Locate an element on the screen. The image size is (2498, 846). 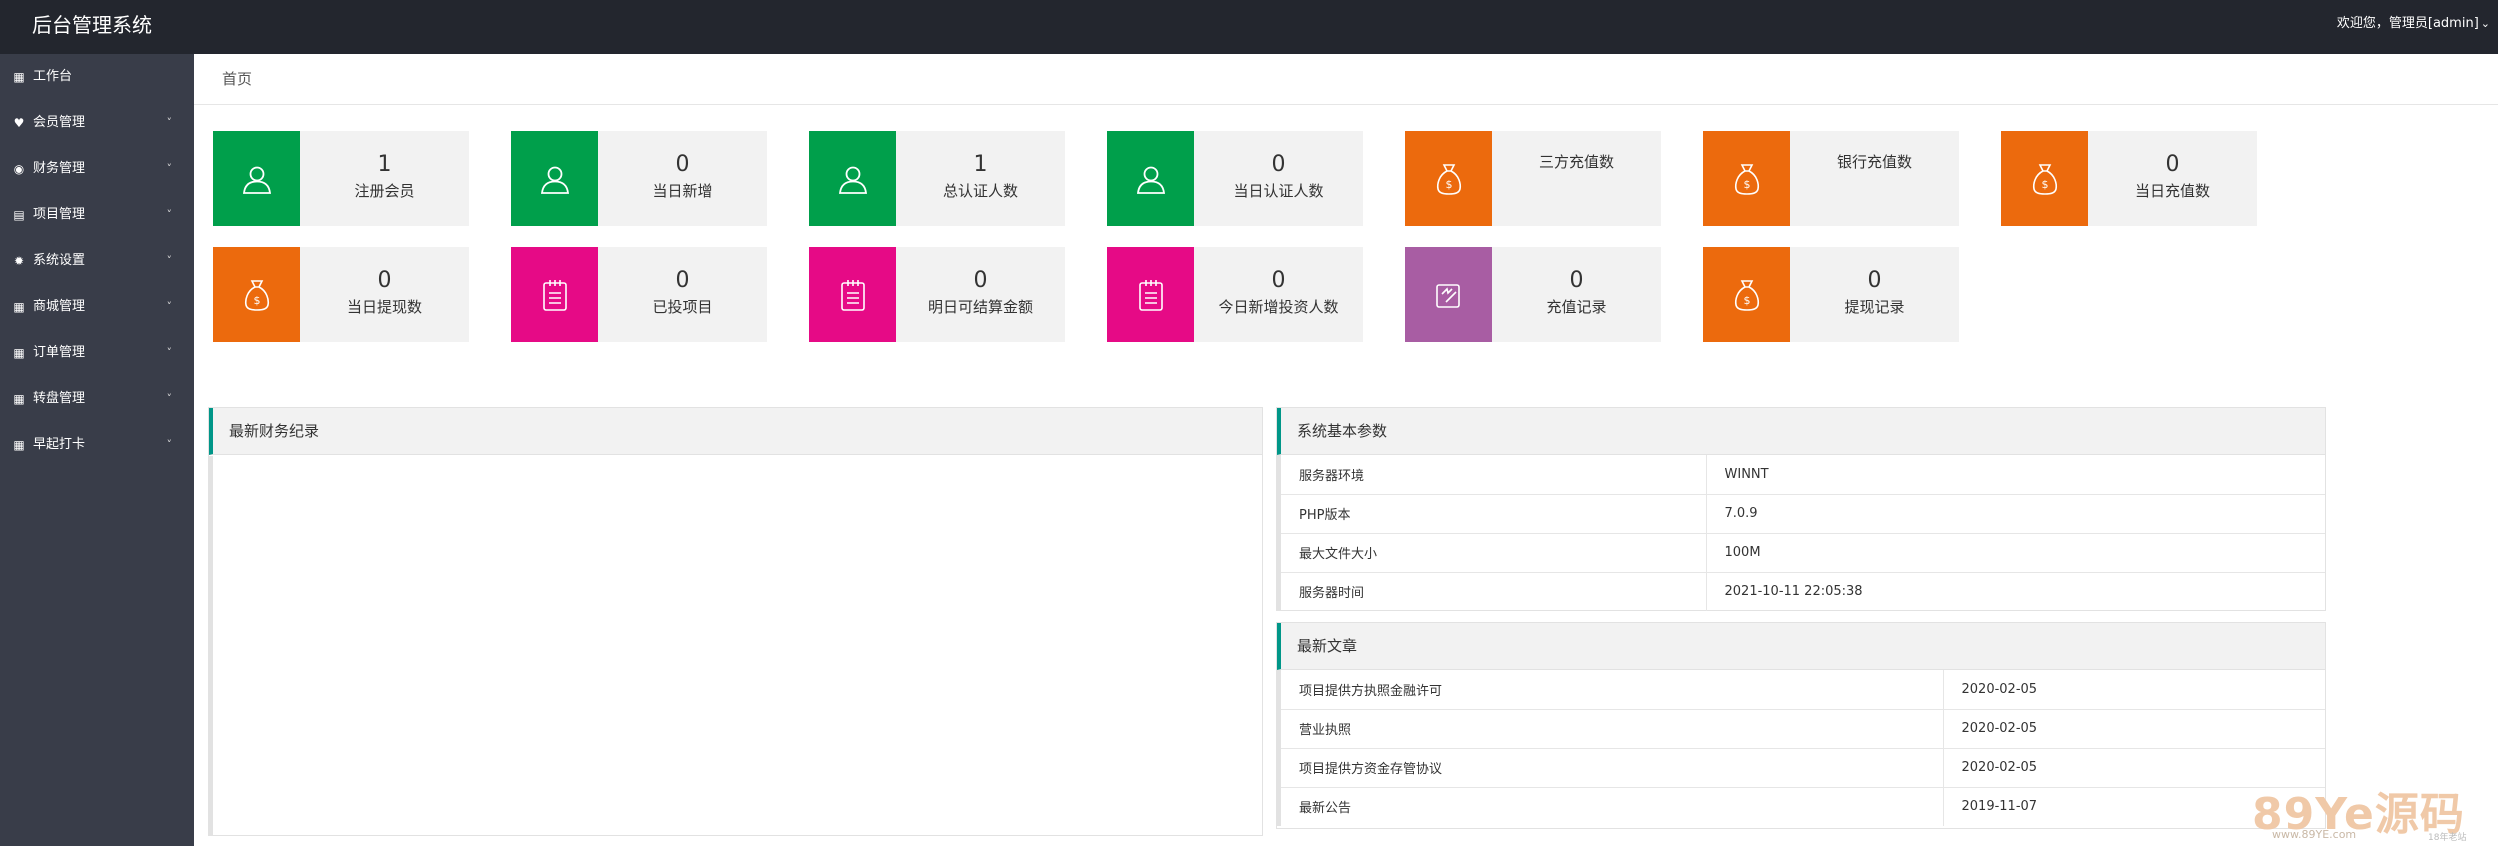
stat-card: 0 充值记录 is located at coordinates (1533, 294).